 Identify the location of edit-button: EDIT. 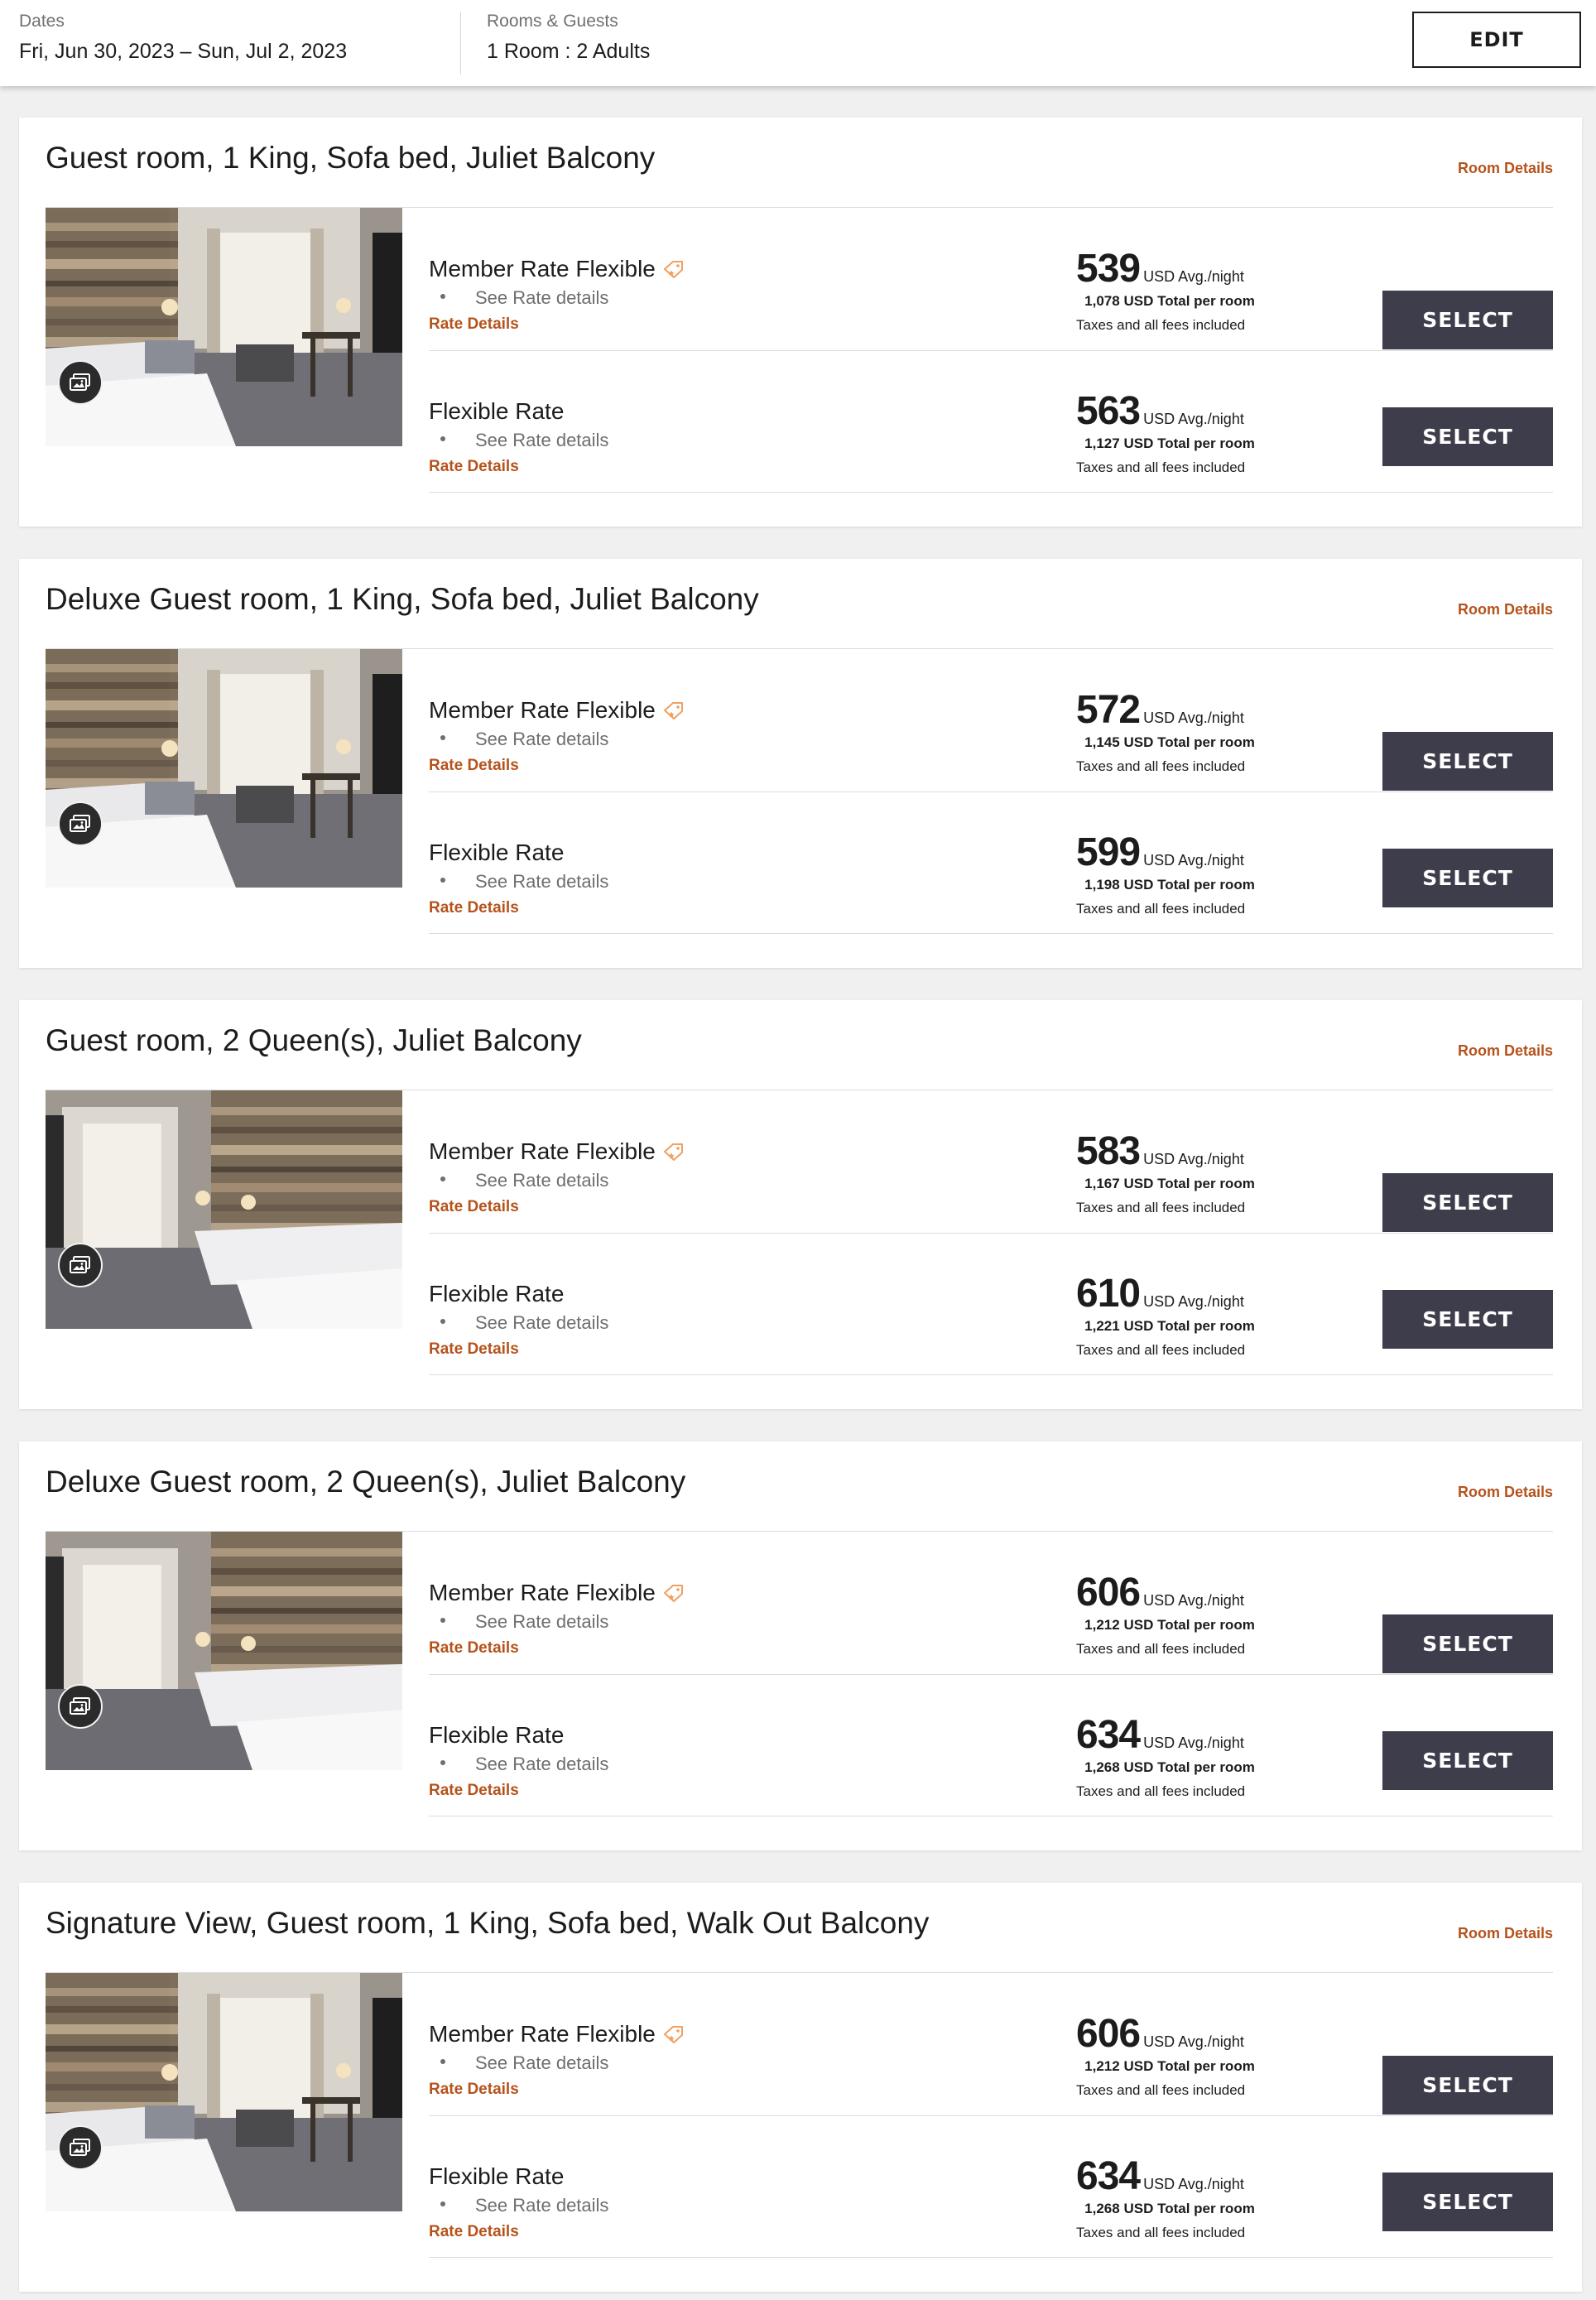
(1496, 40).